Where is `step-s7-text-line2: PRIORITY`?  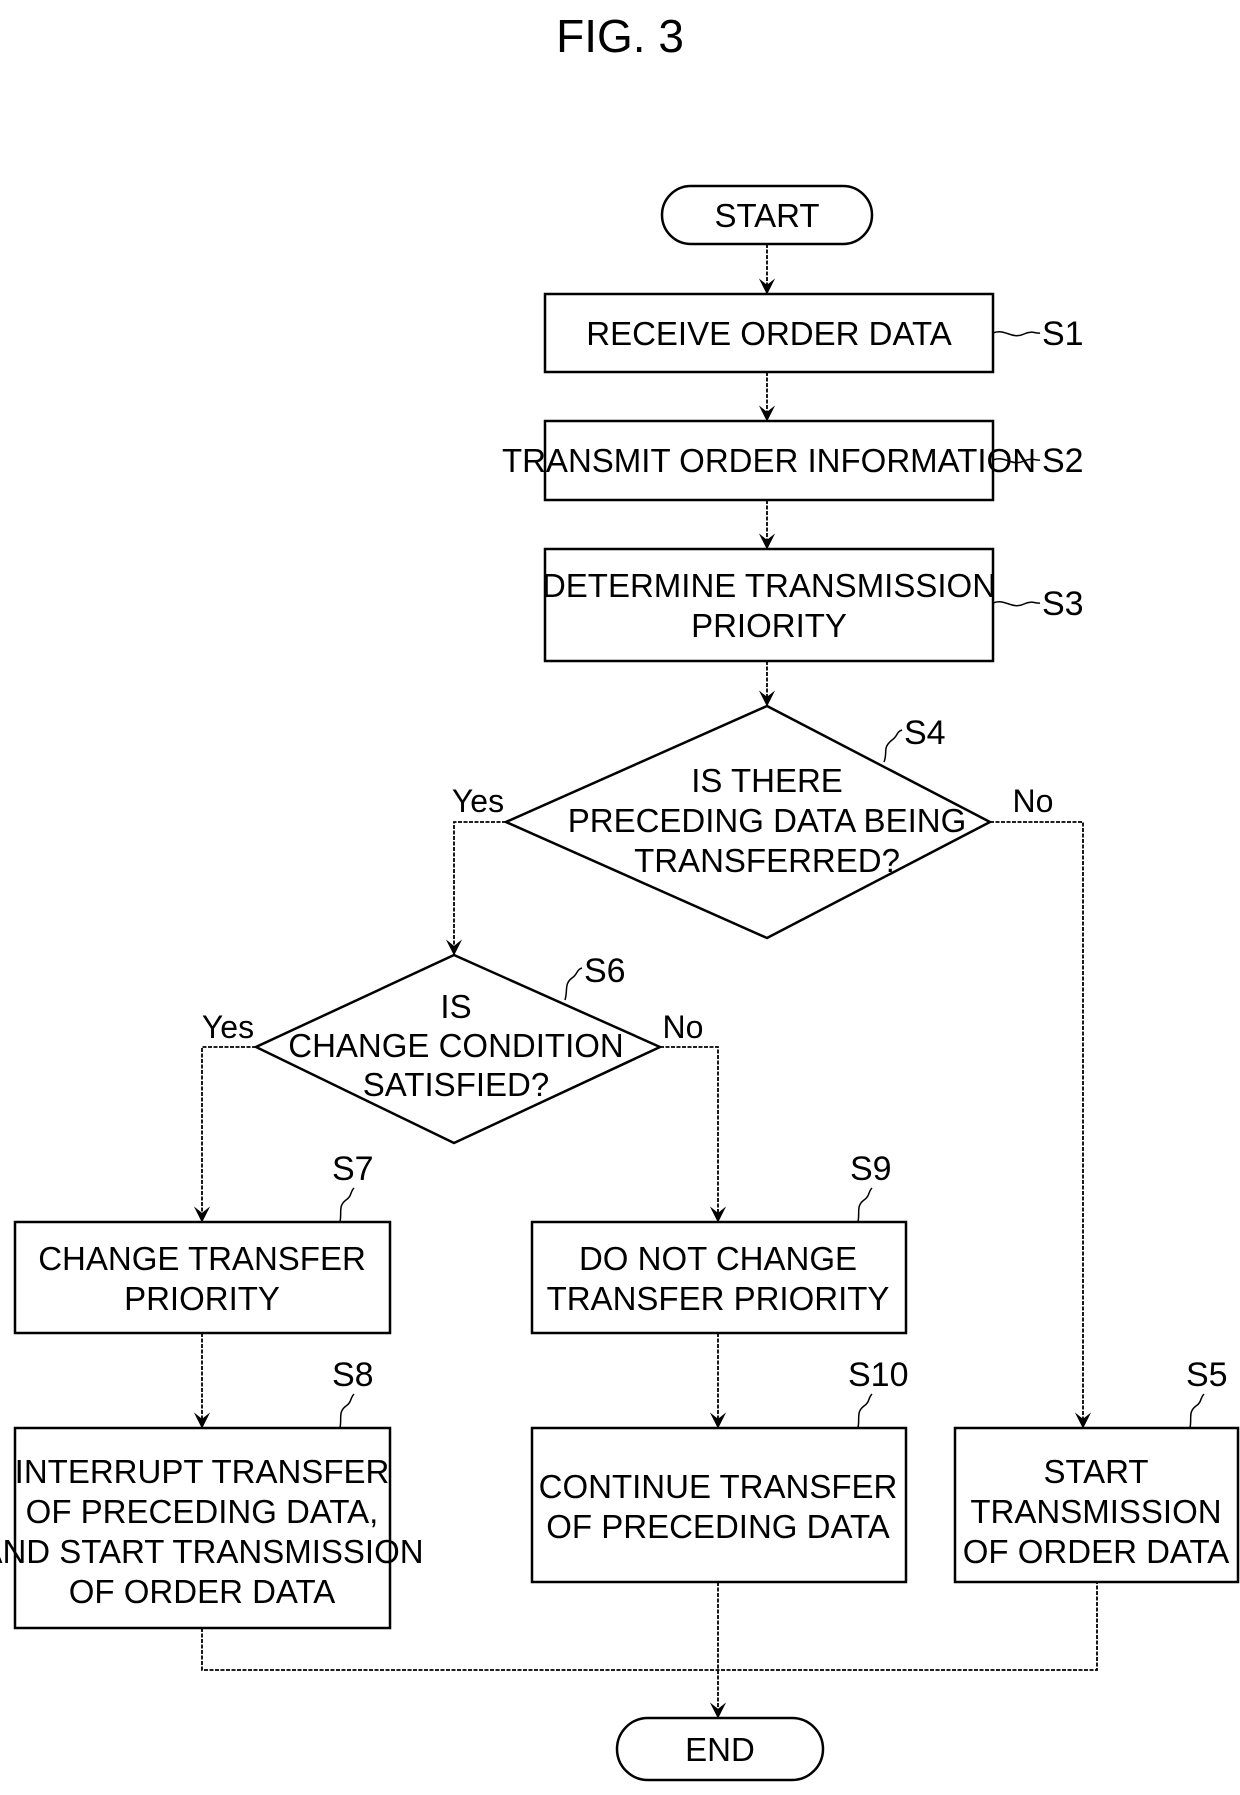 step-s7-text-line2: PRIORITY is located at coordinates (202, 1298).